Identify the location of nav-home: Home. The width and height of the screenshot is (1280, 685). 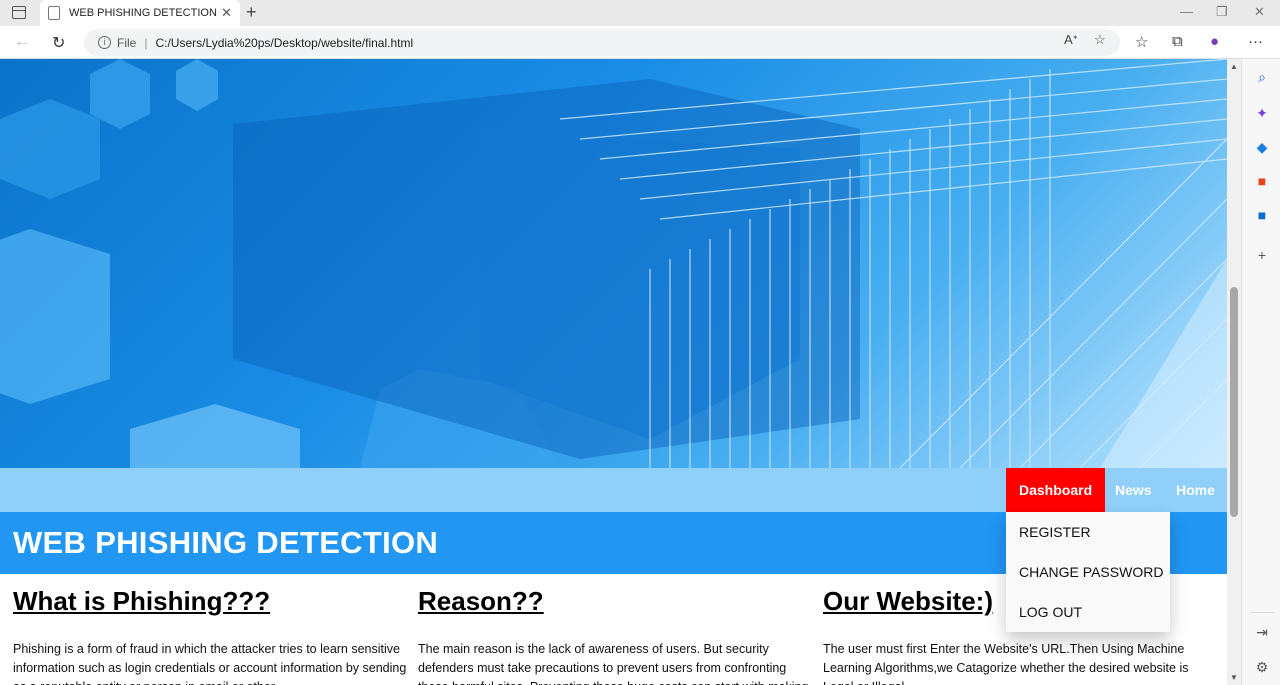
(1195, 490).